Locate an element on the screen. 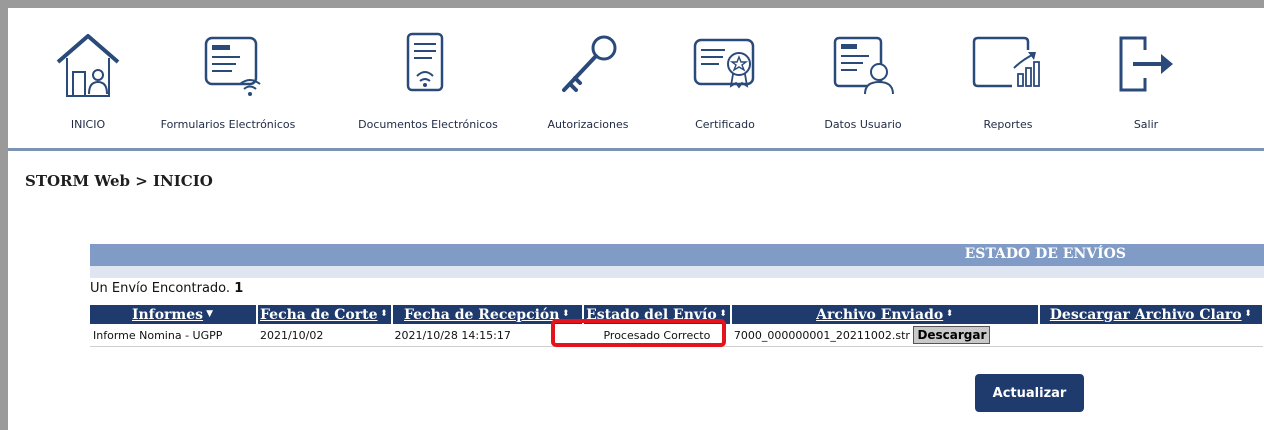 The width and height of the screenshot is (1264, 430). toolbar-item-certificado: Certificado is located at coordinates (725, 83).